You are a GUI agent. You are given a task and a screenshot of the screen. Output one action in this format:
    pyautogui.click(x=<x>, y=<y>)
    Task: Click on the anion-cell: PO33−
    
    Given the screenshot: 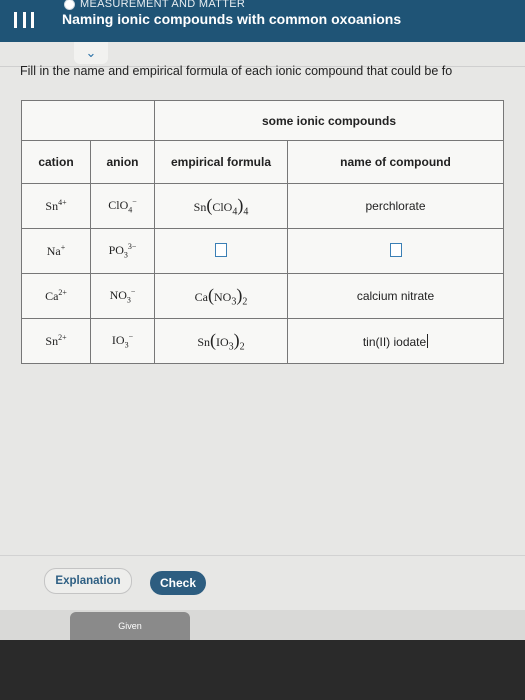 What is the action you would take?
    pyautogui.click(x=122, y=251)
    